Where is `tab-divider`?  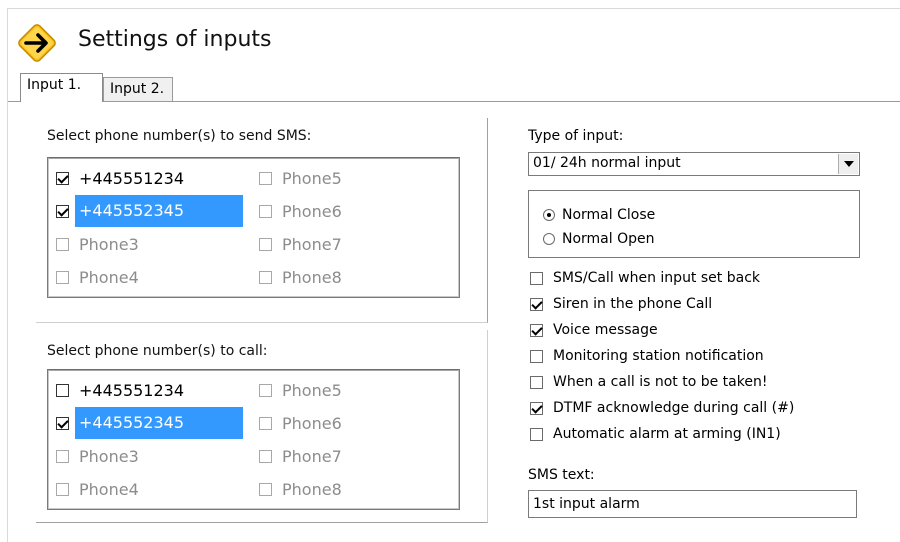
tab-divider is located at coordinates (454, 101).